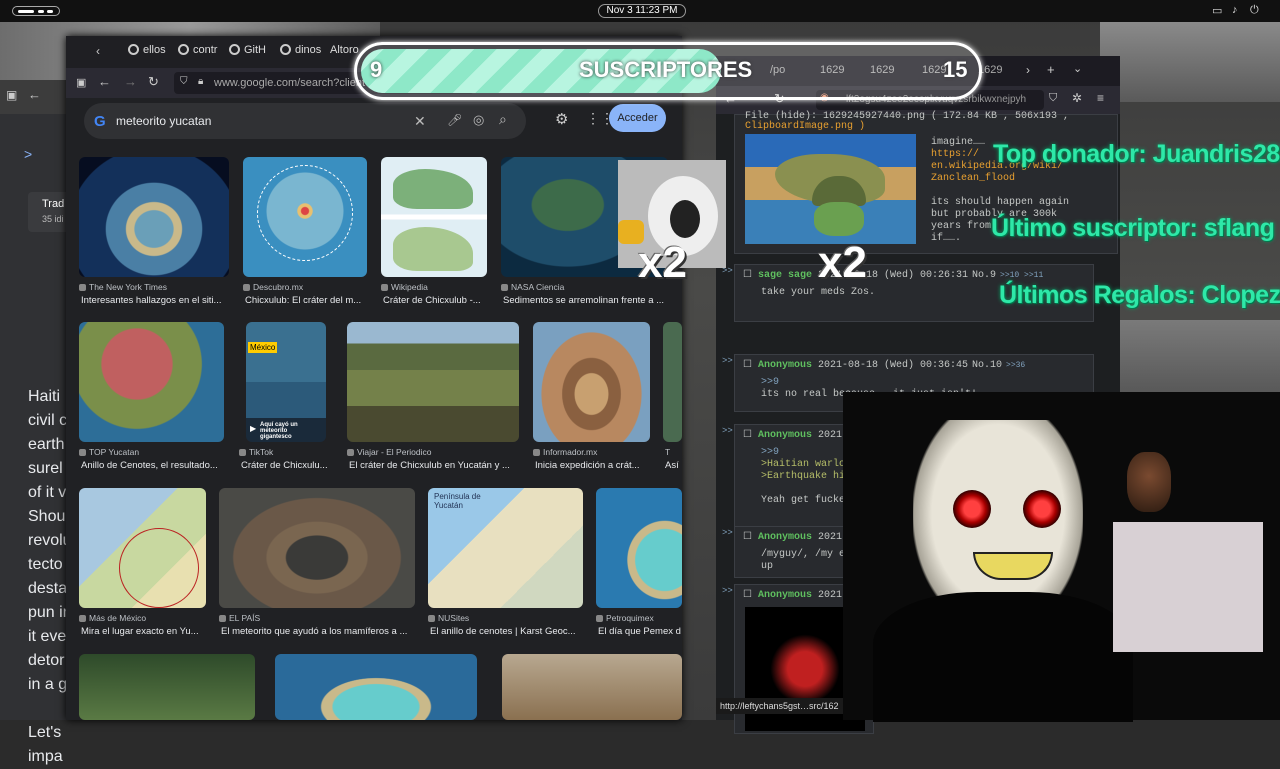 Image resolution: width=1280 pixels, height=769 pixels. I want to click on window-icon: ▭, so click(1217, 10).